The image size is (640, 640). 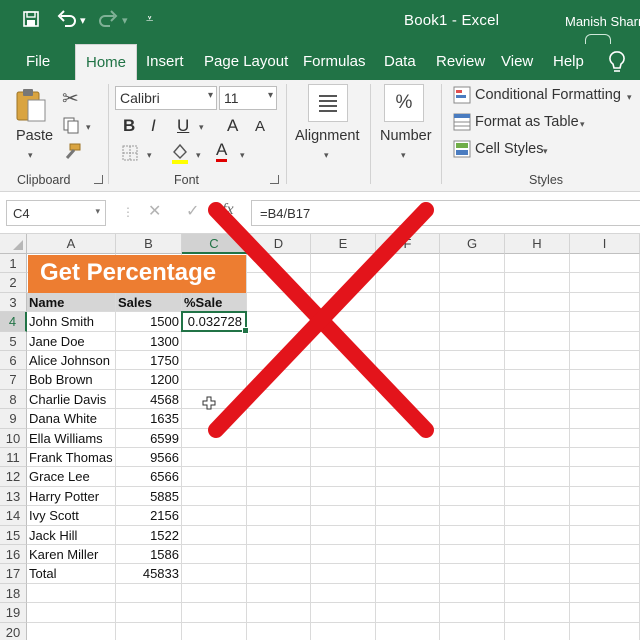 What do you see at coordinates (472, 458) in the screenshot?
I see `cell-g11` at bounding box center [472, 458].